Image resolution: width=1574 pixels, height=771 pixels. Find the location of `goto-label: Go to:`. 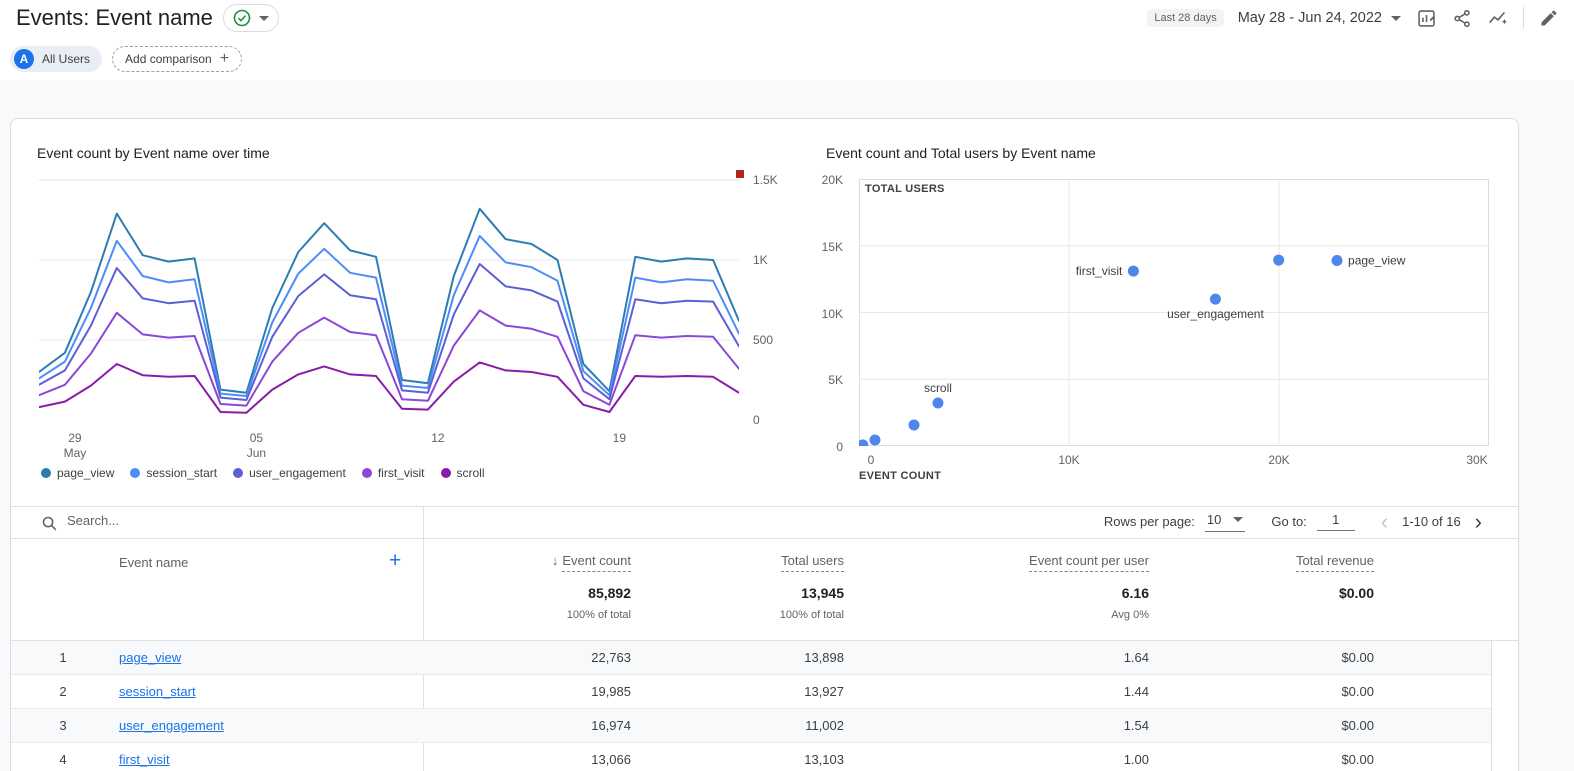

goto-label: Go to: is located at coordinates (1289, 521).